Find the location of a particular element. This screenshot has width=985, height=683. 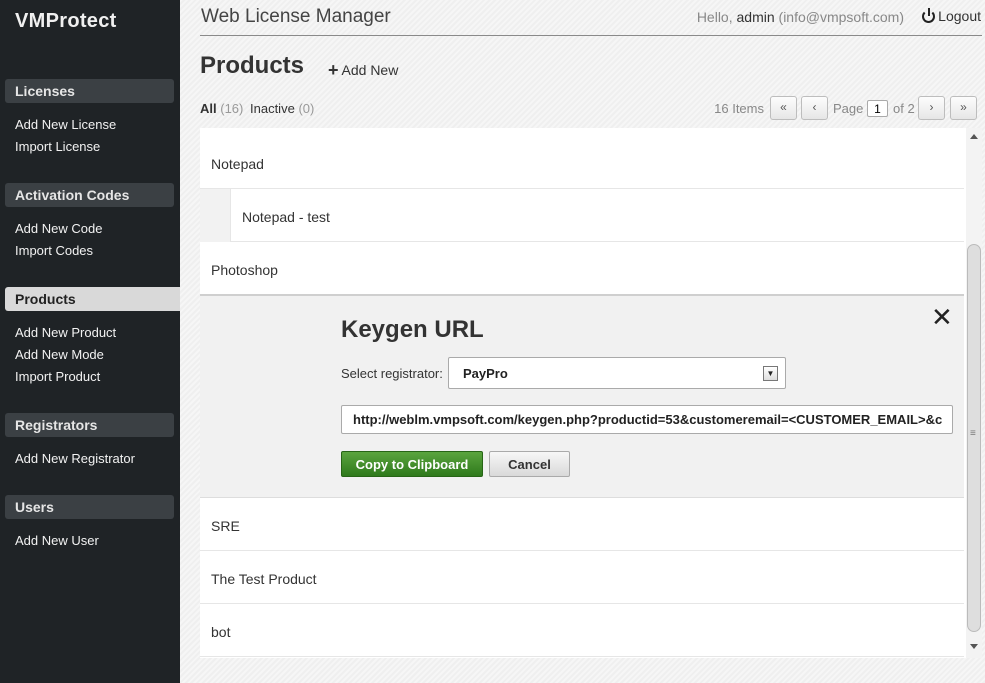

filter-inactive-count: (0) is located at coordinates (306, 108).